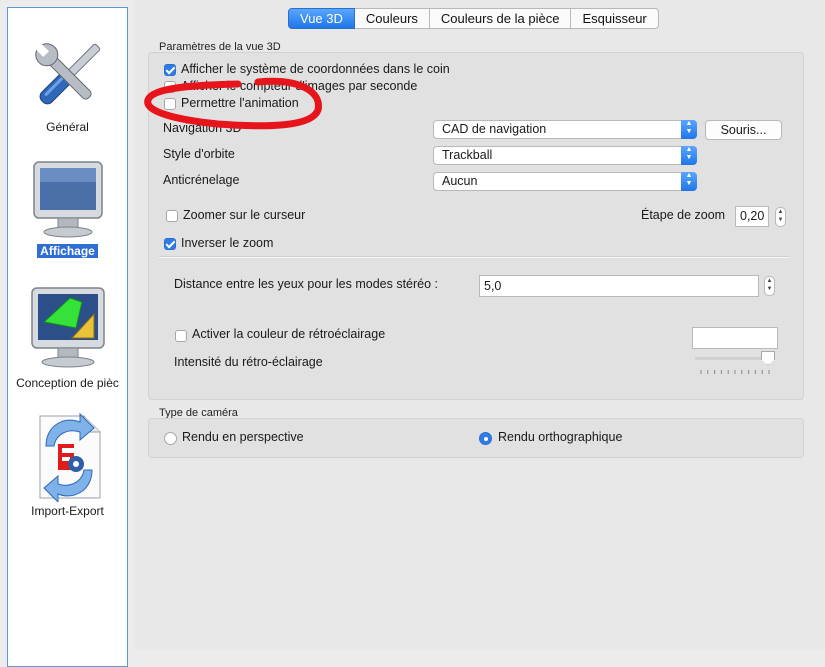  Describe the element at coordinates (619, 286) in the screenshot. I see `eye-distance-input: 5,0` at that location.